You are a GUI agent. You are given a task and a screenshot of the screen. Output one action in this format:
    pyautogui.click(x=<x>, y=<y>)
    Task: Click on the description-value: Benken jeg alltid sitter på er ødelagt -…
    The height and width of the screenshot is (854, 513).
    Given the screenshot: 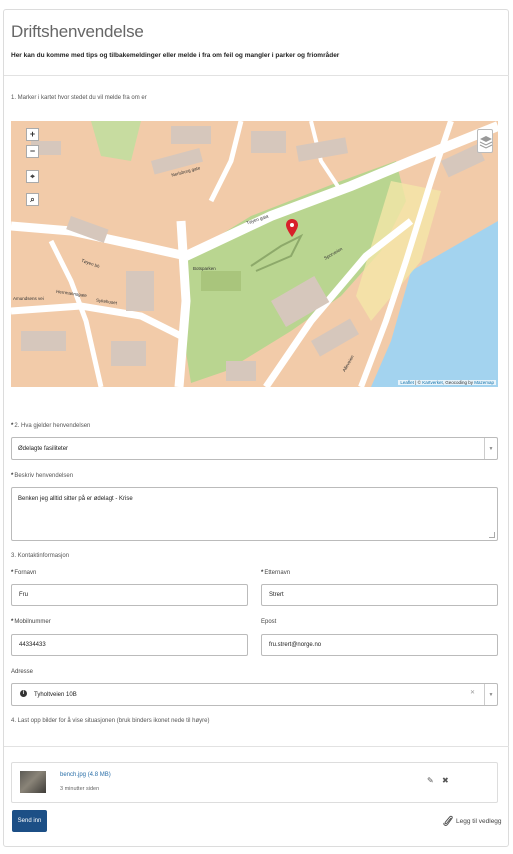 What is the action you would take?
    pyautogui.click(x=75, y=499)
    